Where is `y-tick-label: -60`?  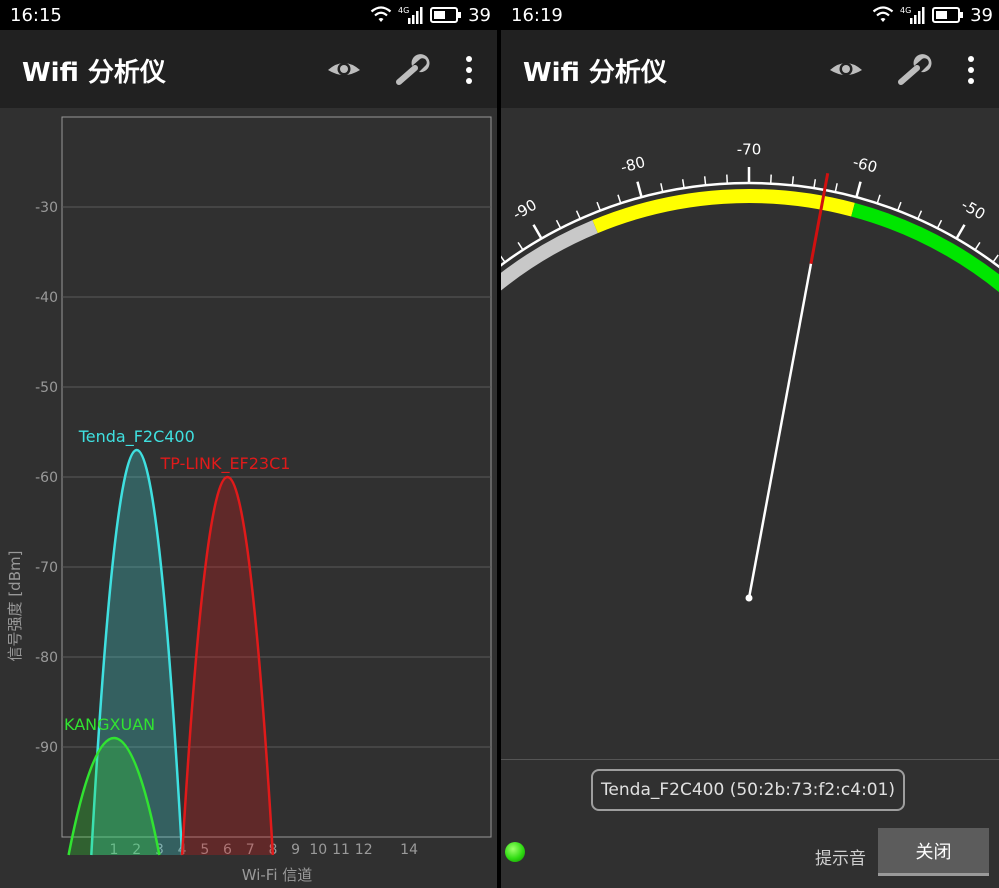 y-tick-label: -60 is located at coordinates (46, 478).